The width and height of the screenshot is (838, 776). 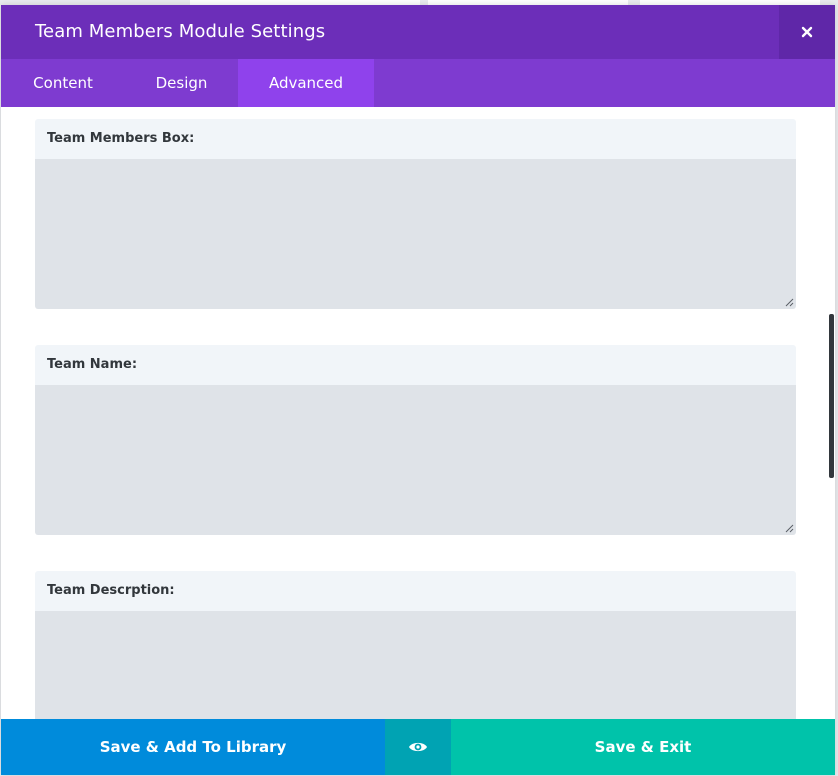 What do you see at coordinates (415, 665) in the screenshot?
I see `team-description-textarea` at bounding box center [415, 665].